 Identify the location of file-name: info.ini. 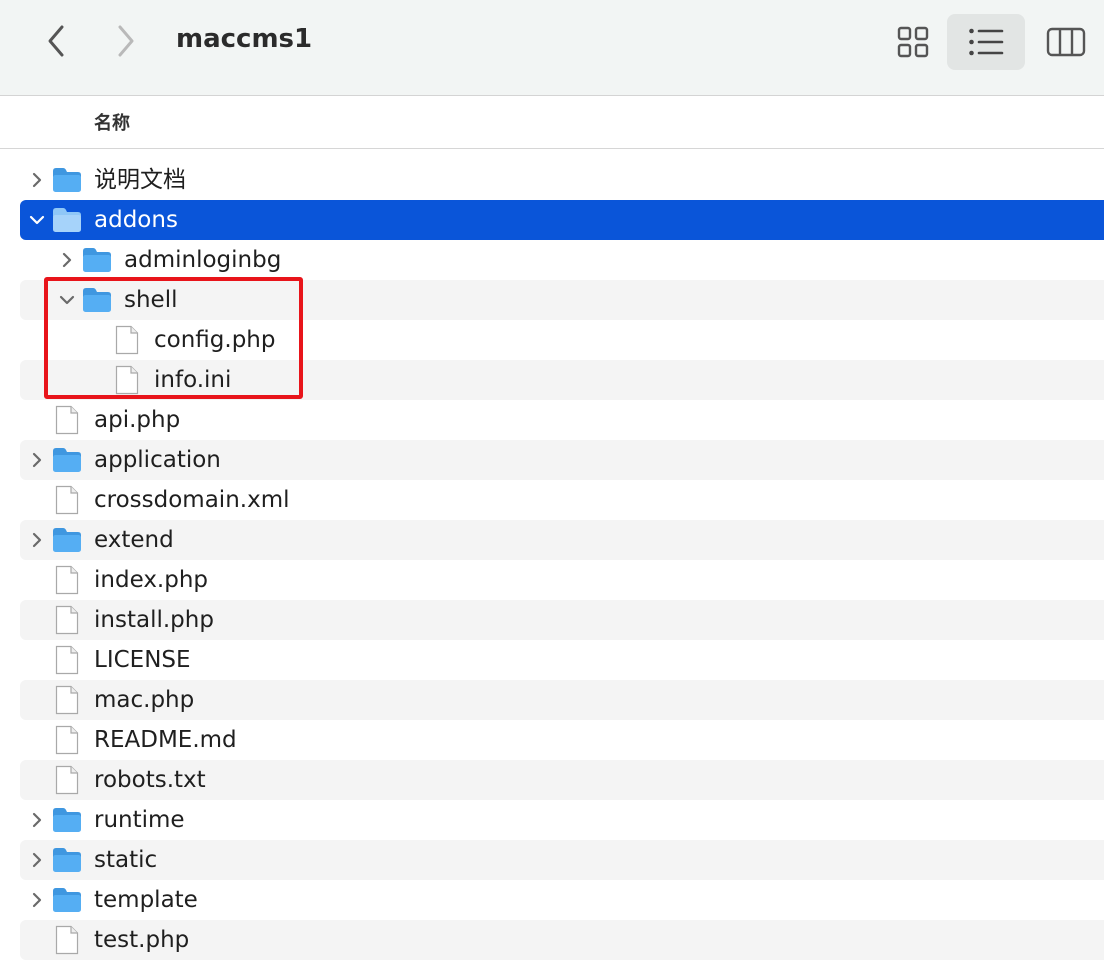
(193, 380).